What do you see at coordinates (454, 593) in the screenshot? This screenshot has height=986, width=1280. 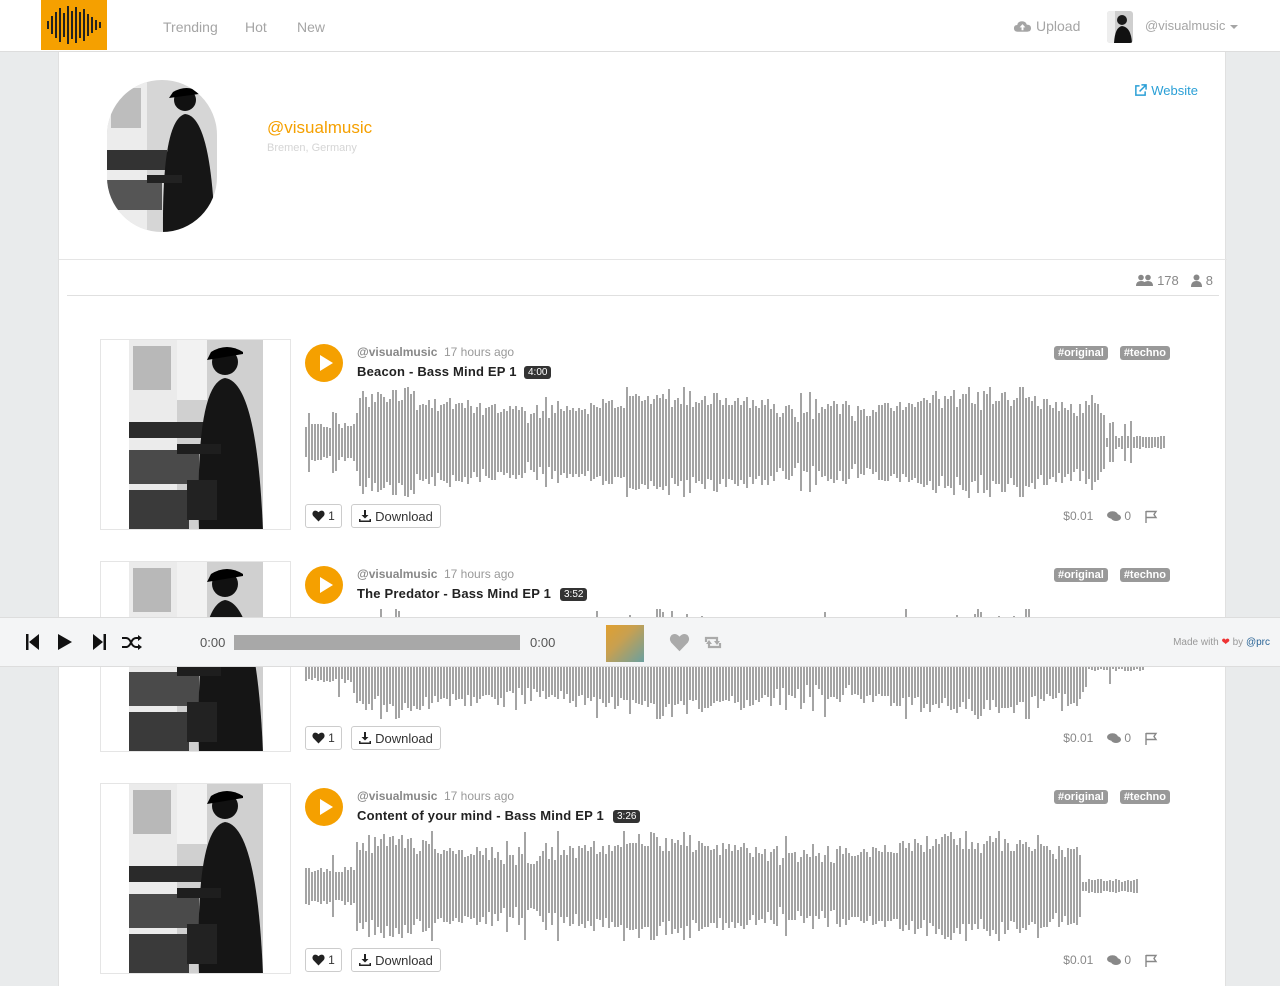 I see `track-title: The Predator - Bass Mind EP 1` at bounding box center [454, 593].